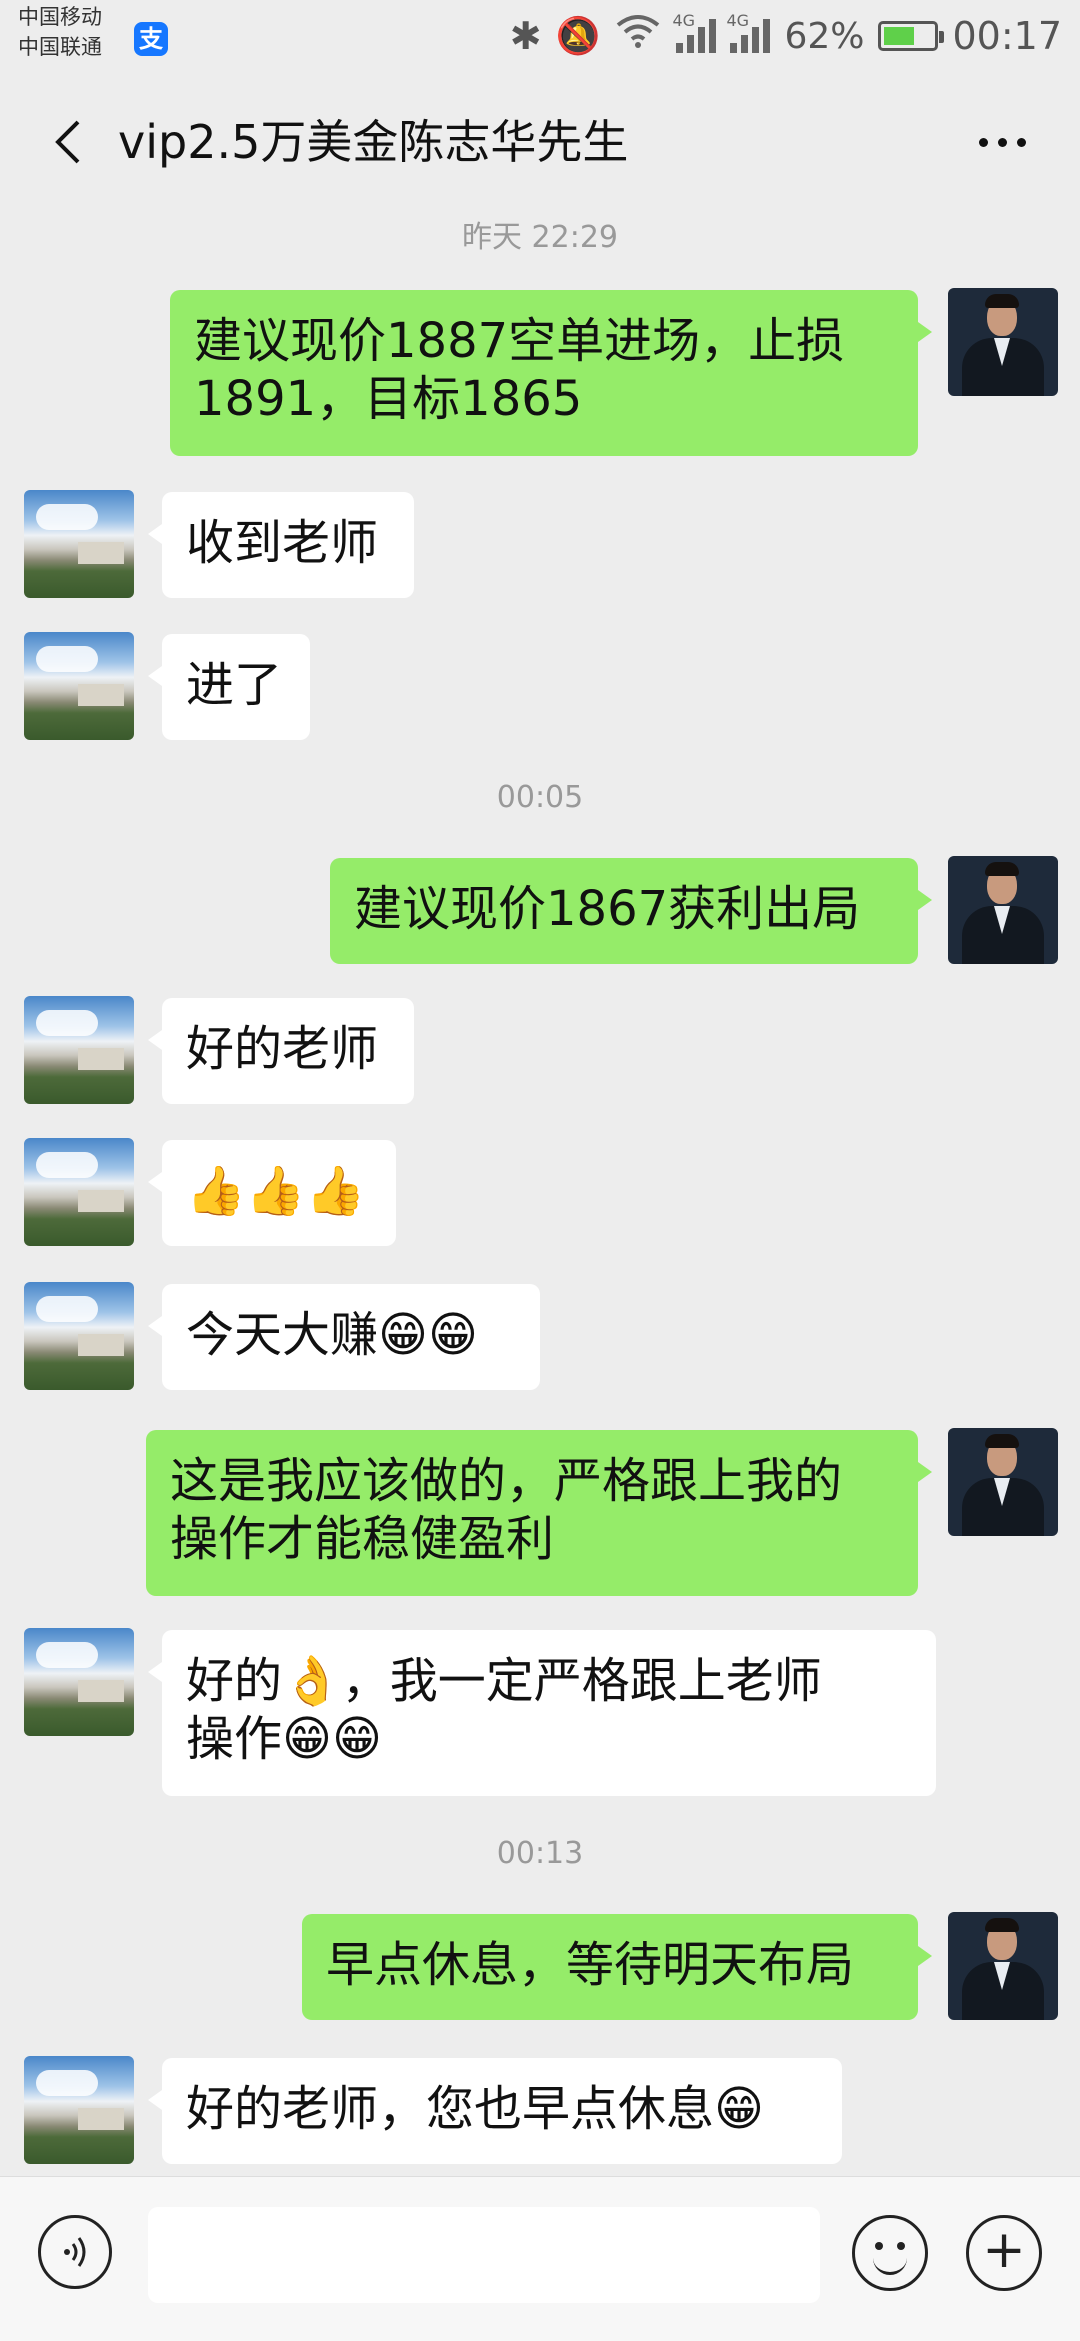 Image resolution: width=1080 pixels, height=2341 pixels. Describe the element at coordinates (344, 1337) in the screenshot. I see `message-bubble: 今天大赚😁😁` at that location.